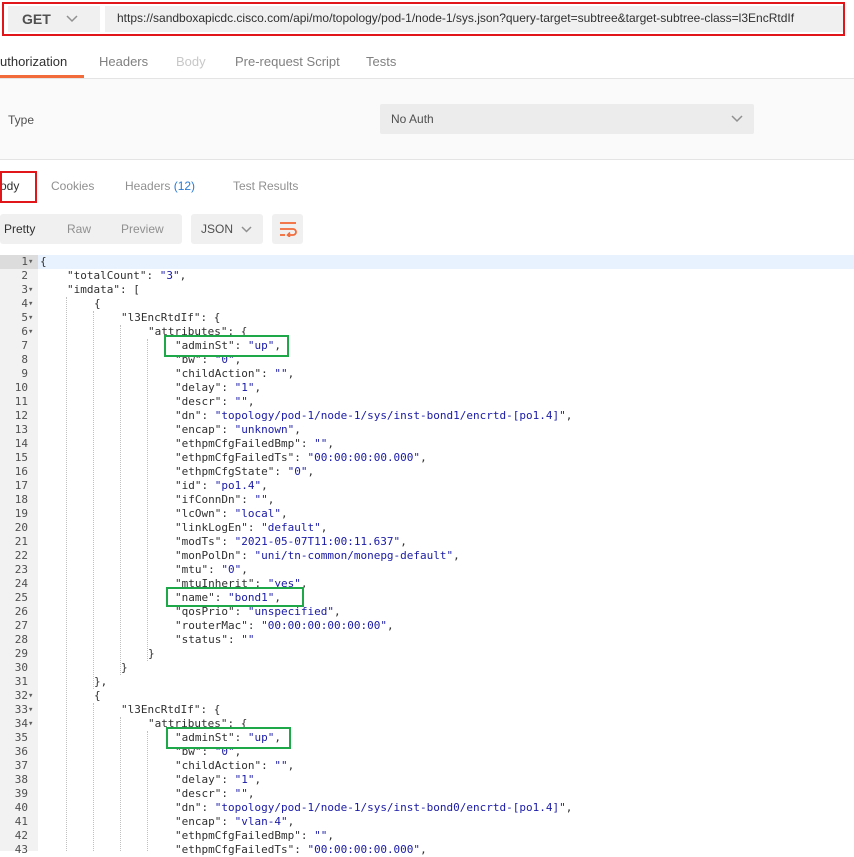 The height and width of the screenshot is (857, 854). Describe the element at coordinates (427, 486) in the screenshot. I see `code-line: 17 "id": "po1.4",` at that location.